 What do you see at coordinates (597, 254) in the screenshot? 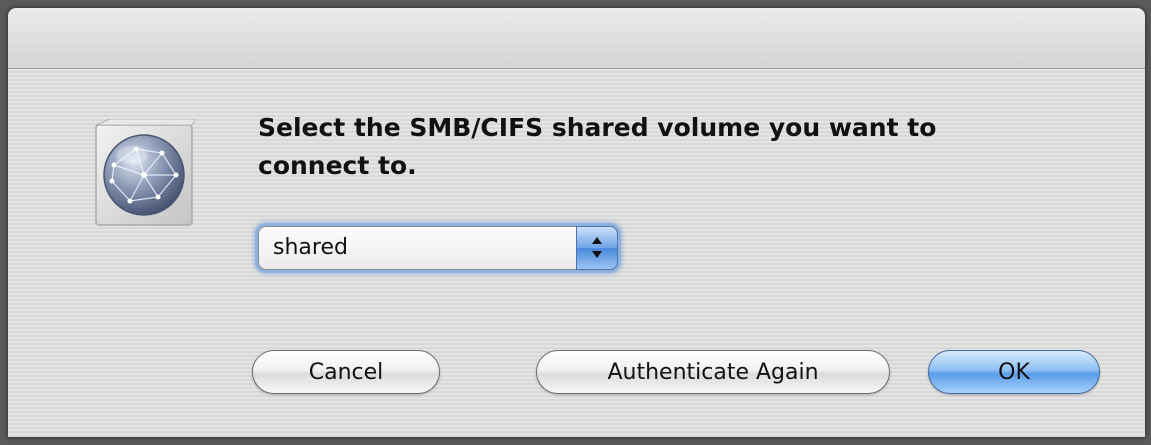
I see `arrow-down-icon` at bounding box center [597, 254].